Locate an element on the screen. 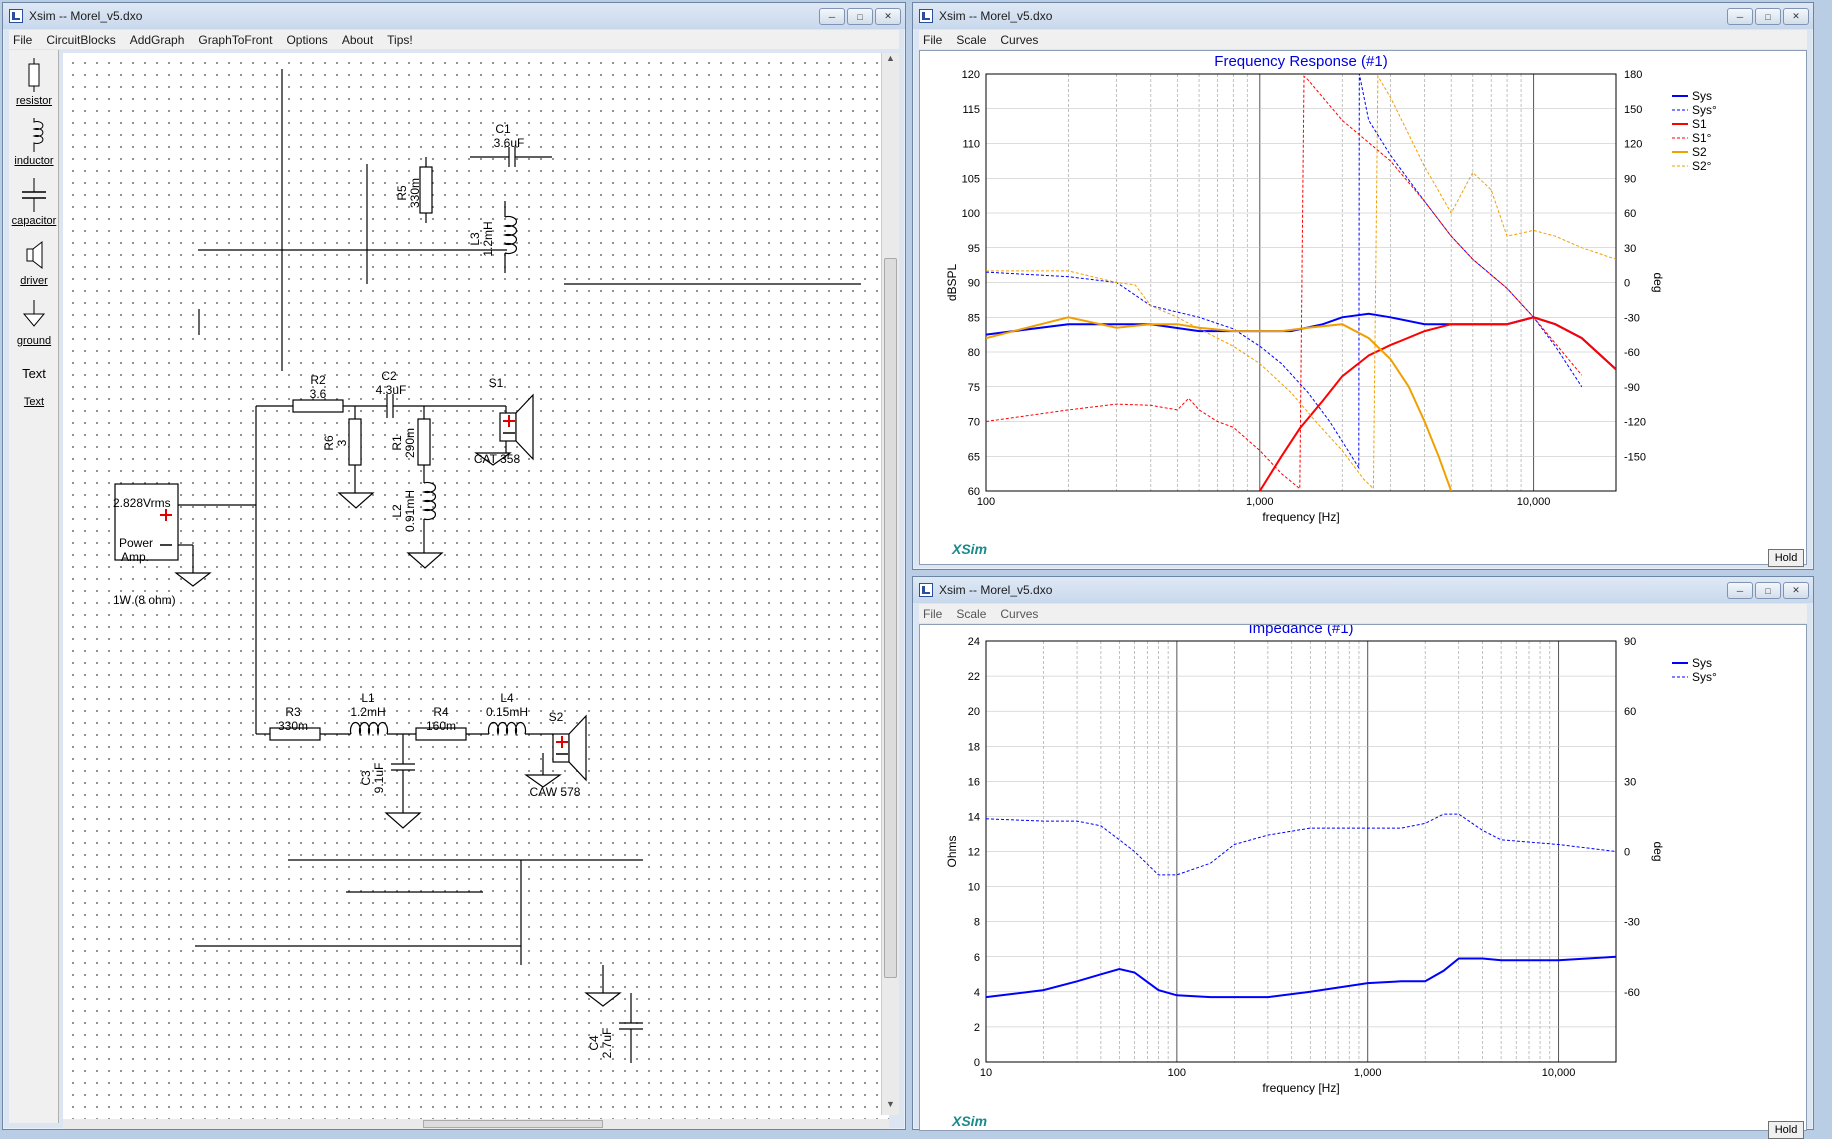 Image resolution: width=1832 pixels, height=1139 pixels. xsim-logo: XSim is located at coordinates (970, 549).